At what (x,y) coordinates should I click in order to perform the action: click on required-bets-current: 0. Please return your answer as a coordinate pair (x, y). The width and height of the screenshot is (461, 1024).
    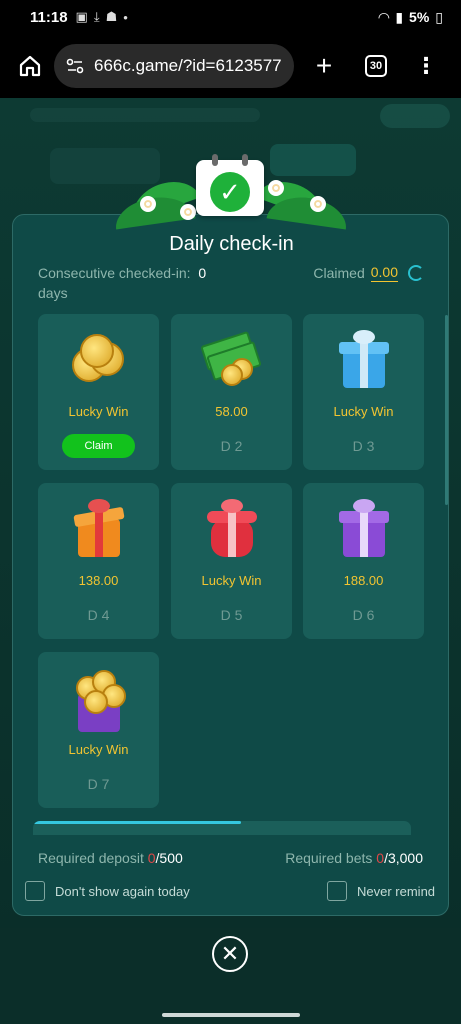
    Looking at the image, I should click on (380, 858).